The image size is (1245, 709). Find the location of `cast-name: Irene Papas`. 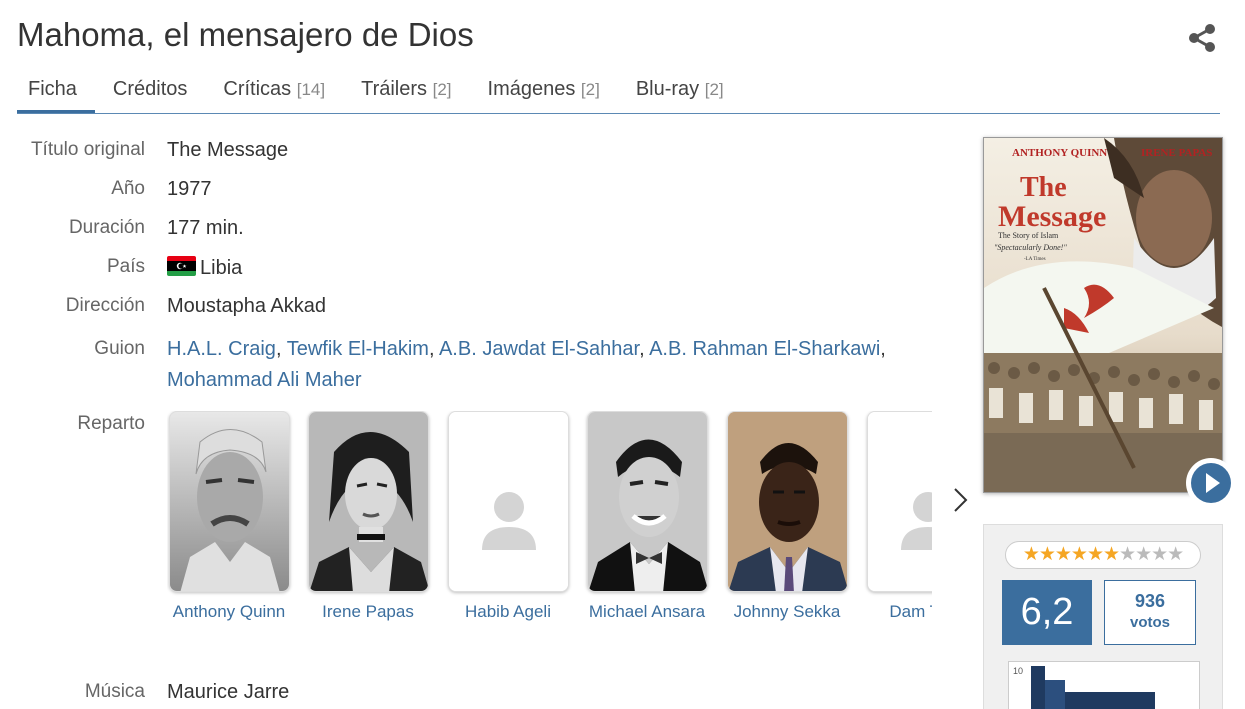

cast-name: Irene Papas is located at coordinates (368, 612).